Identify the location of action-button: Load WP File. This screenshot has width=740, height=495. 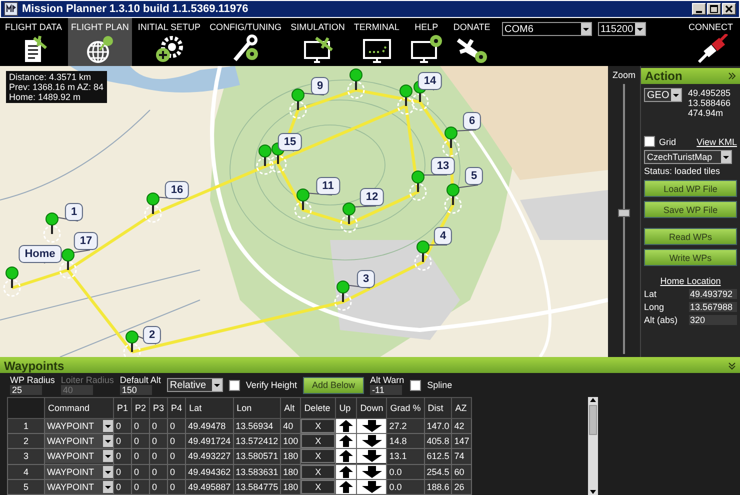
(690, 188).